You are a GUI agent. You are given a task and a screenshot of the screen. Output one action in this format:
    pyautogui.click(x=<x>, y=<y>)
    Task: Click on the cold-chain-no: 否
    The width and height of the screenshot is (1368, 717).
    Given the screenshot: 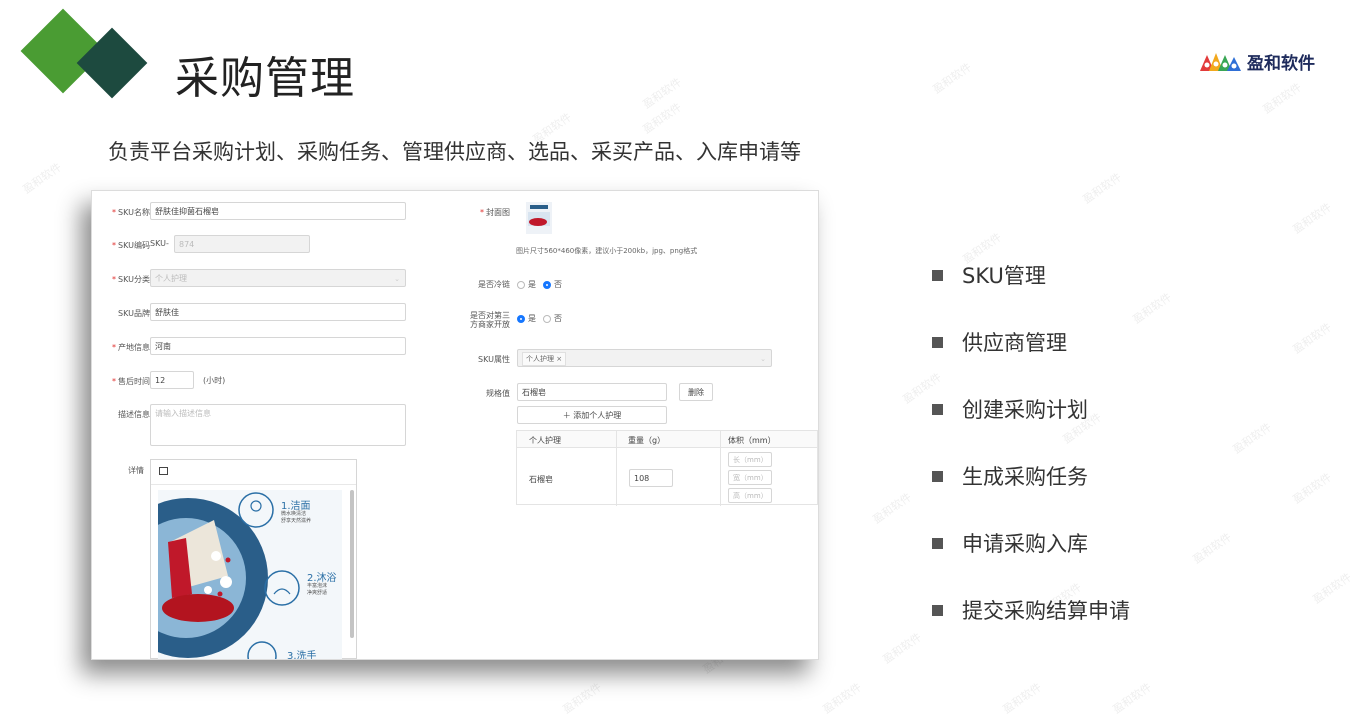 What is the action you would take?
    pyautogui.click(x=552, y=284)
    